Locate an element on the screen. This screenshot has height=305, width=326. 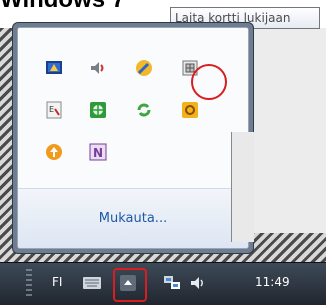
speaker-icon is located at coordinates (98, 68).